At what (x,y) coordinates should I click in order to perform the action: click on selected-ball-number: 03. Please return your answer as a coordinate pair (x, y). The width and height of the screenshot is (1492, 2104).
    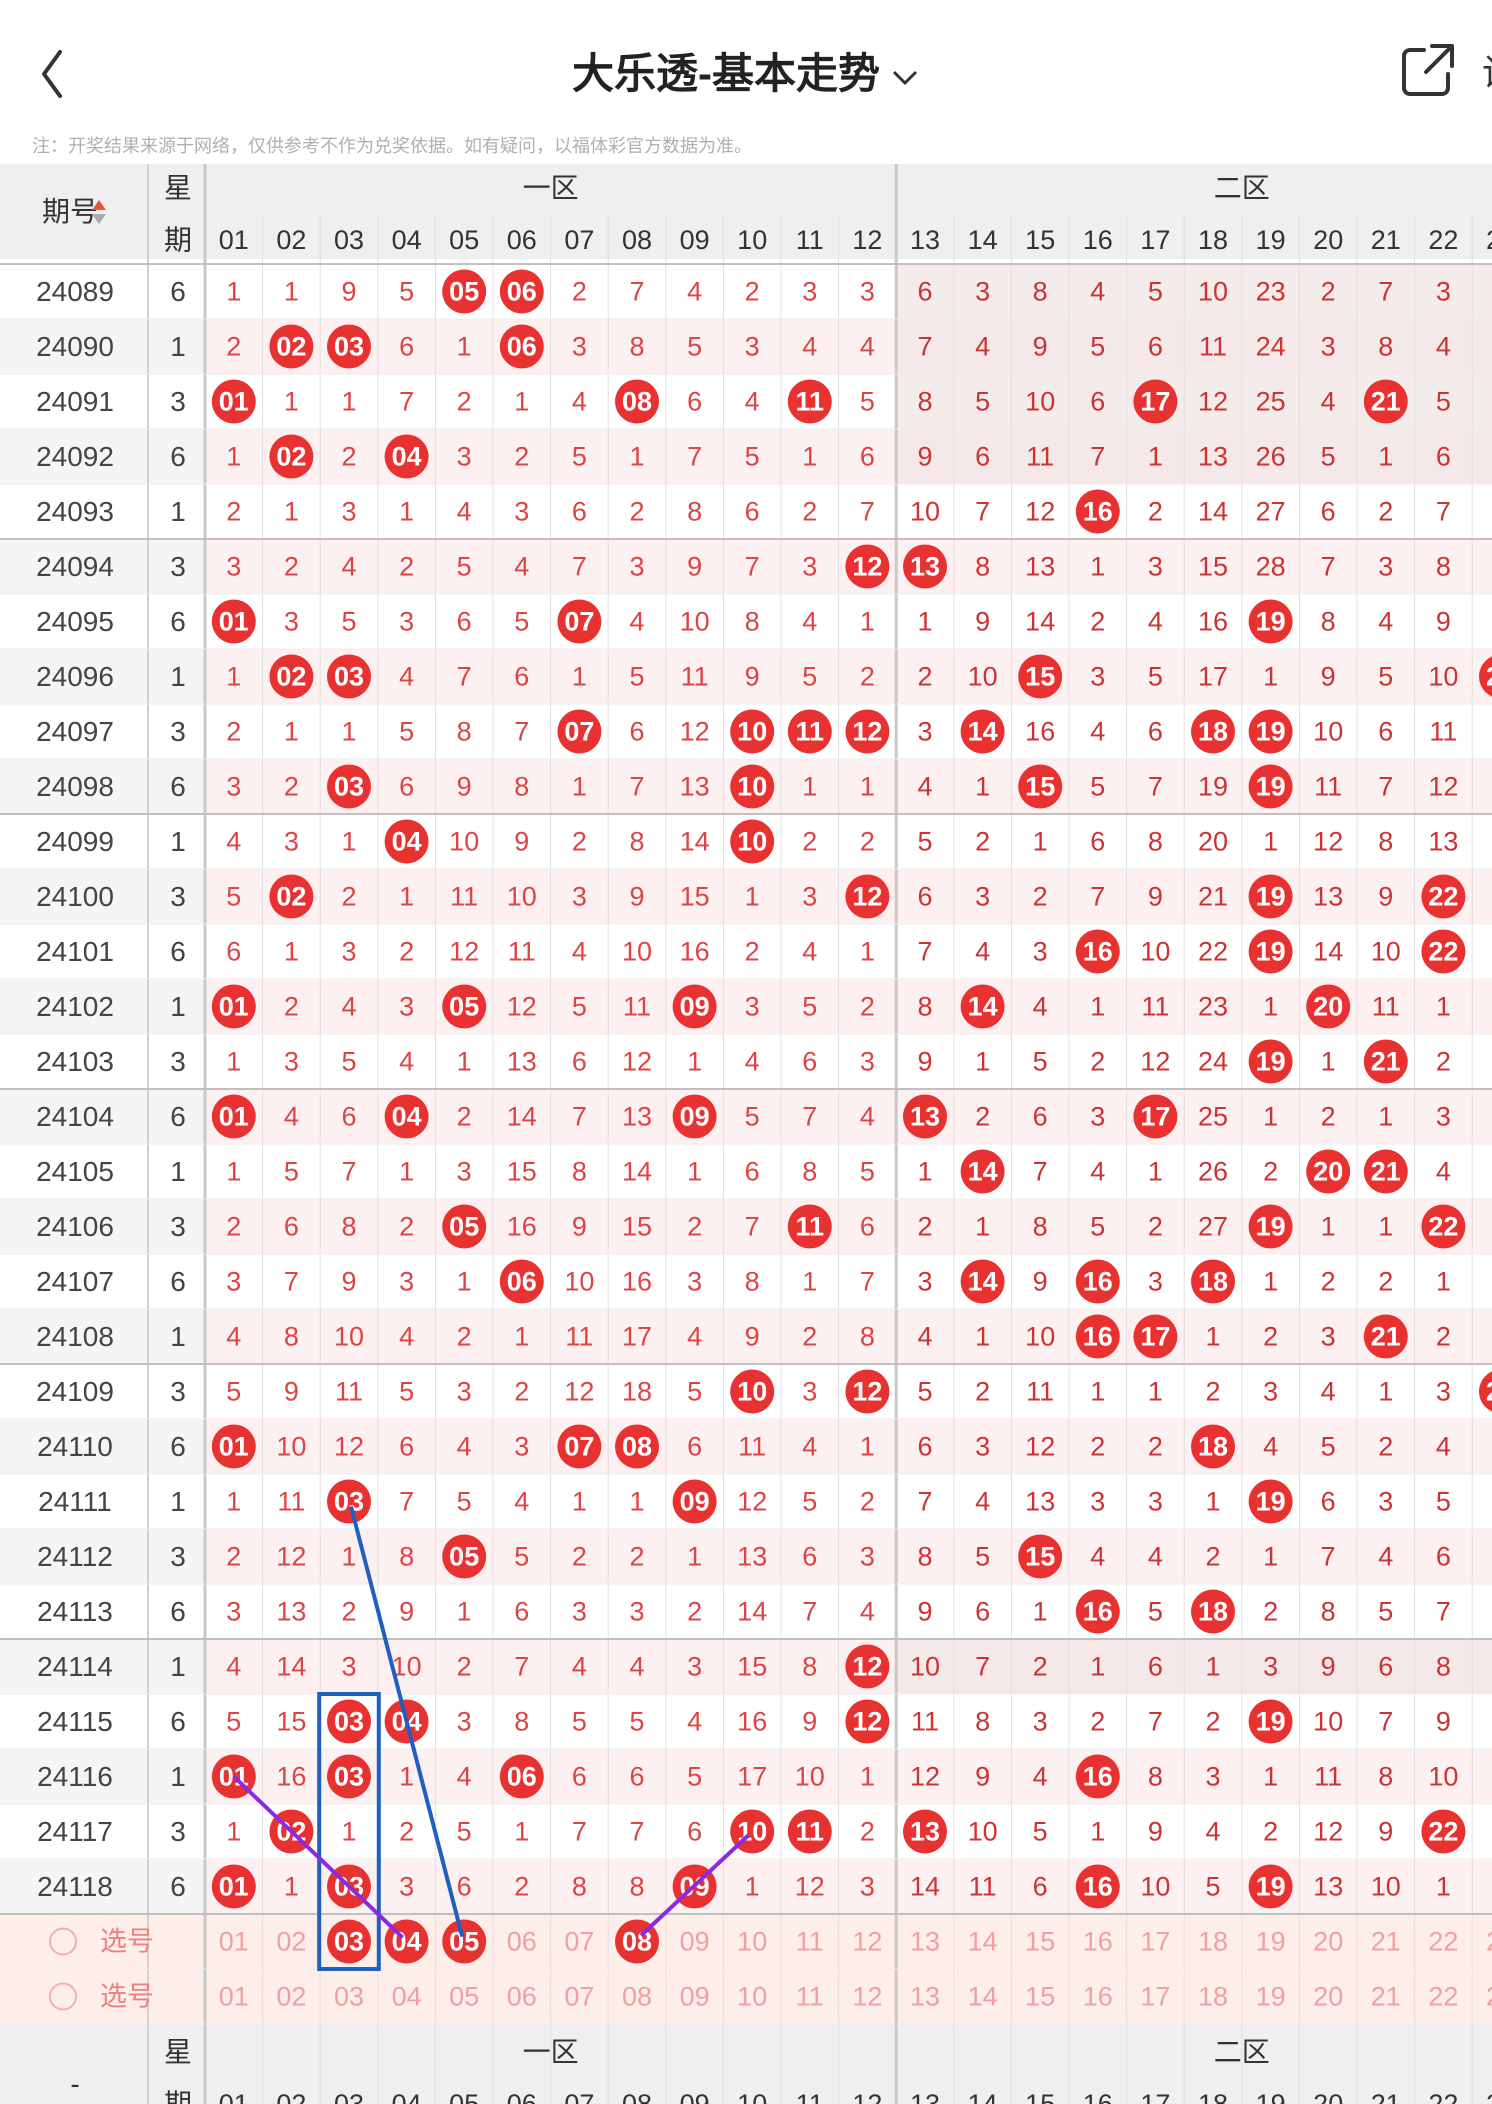
    Looking at the image, I should click on (349, 1942).